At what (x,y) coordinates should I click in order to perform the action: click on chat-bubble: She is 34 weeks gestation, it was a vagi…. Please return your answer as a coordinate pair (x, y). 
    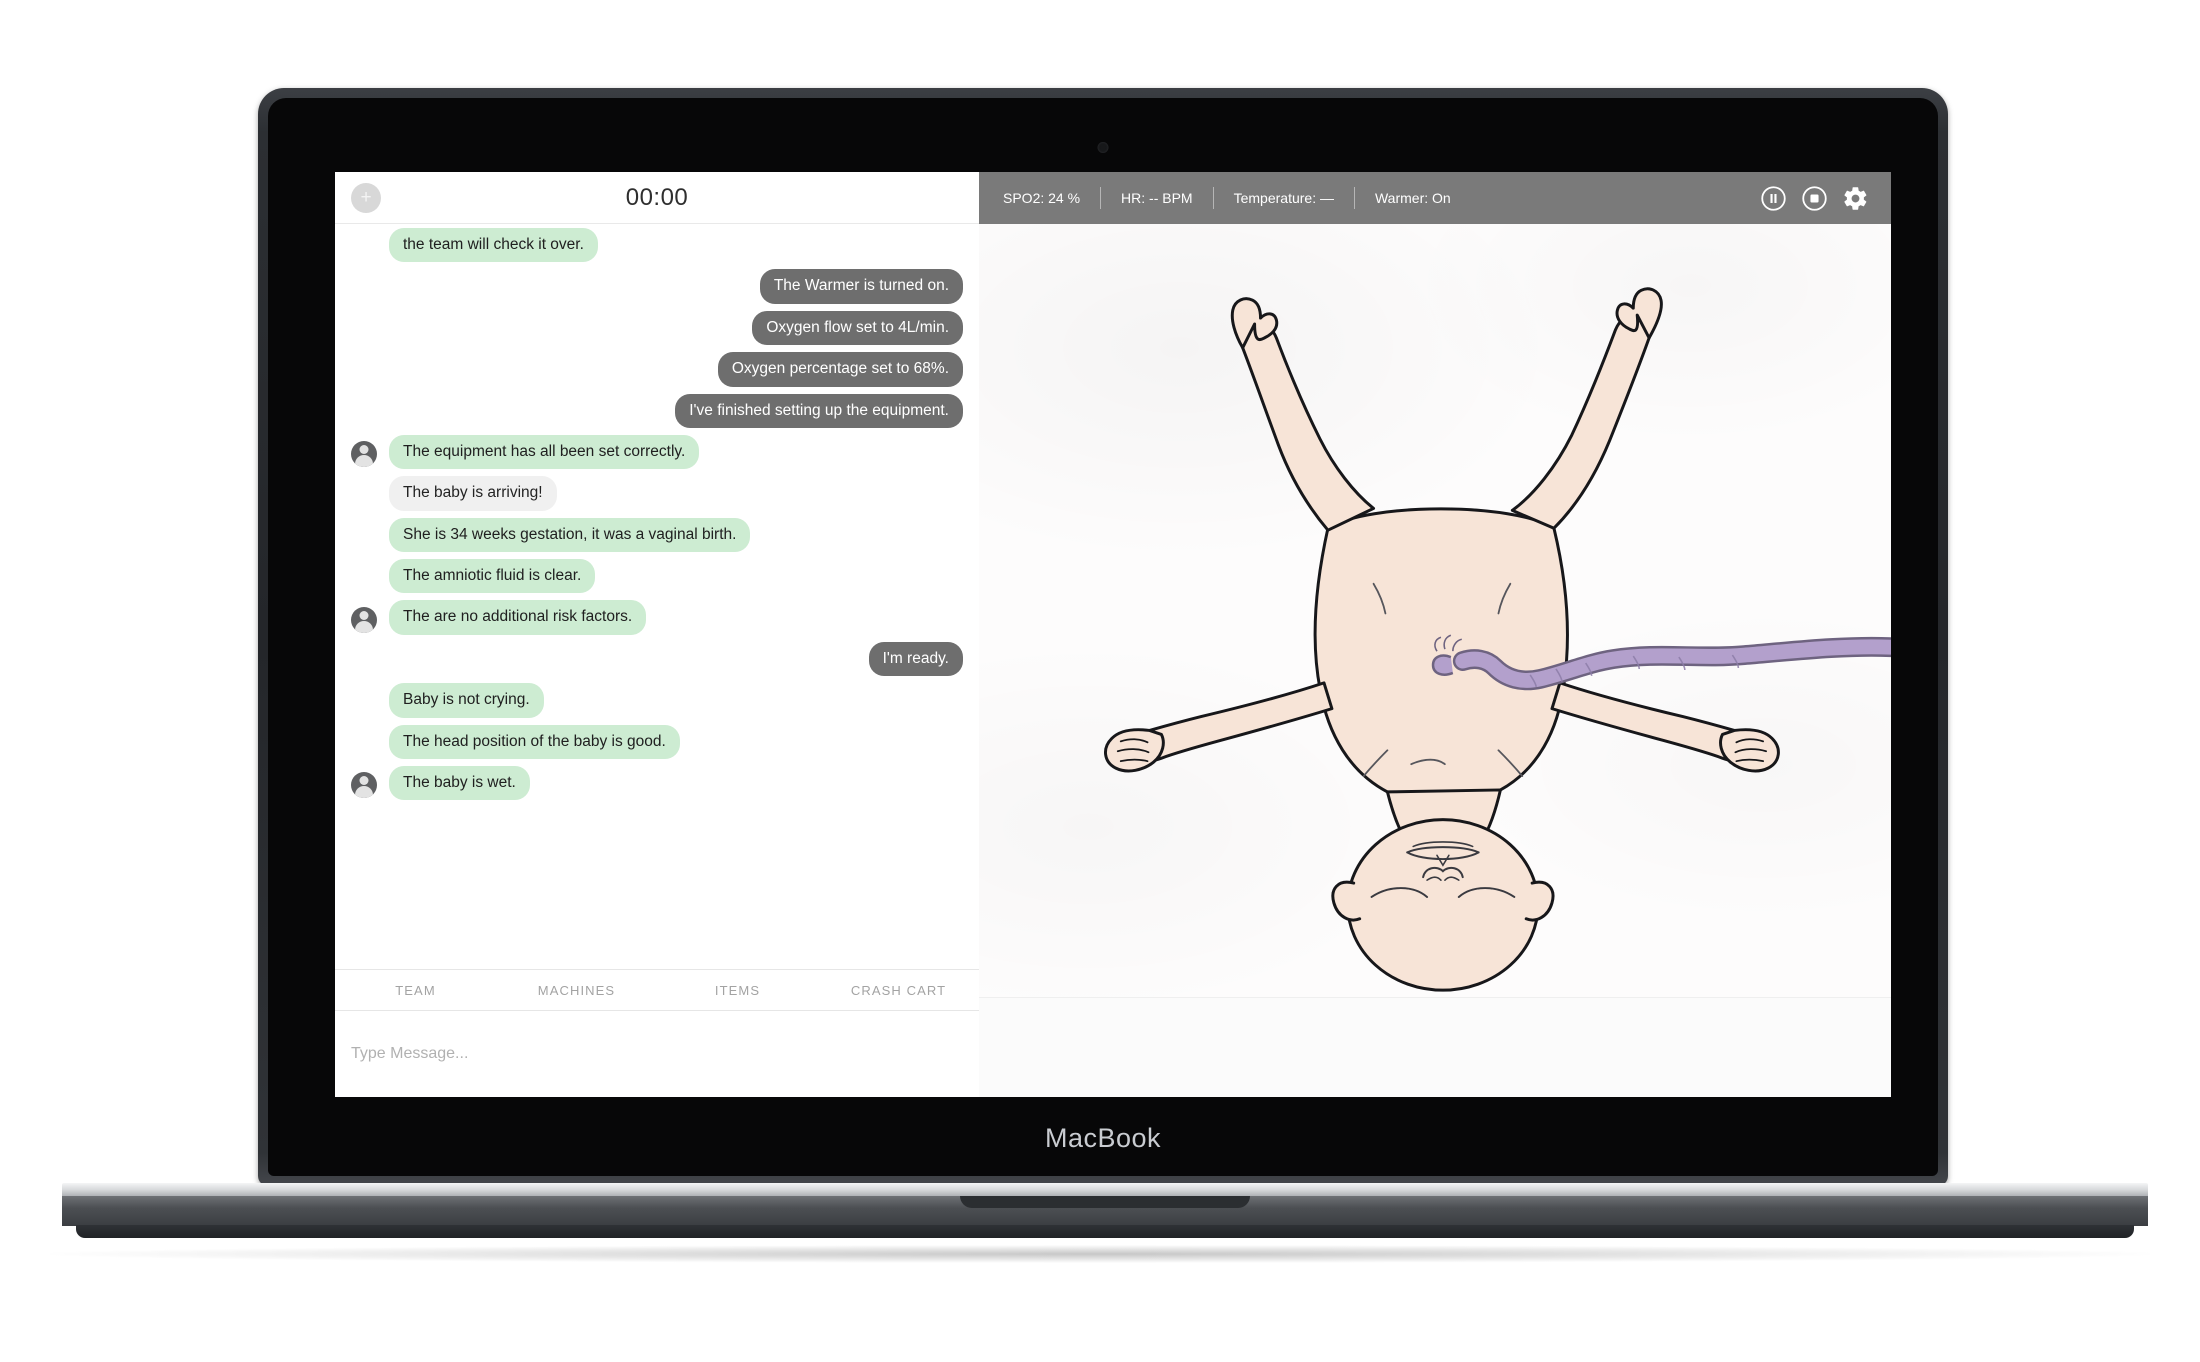
    Looking at the image, I should click on (570, 534).